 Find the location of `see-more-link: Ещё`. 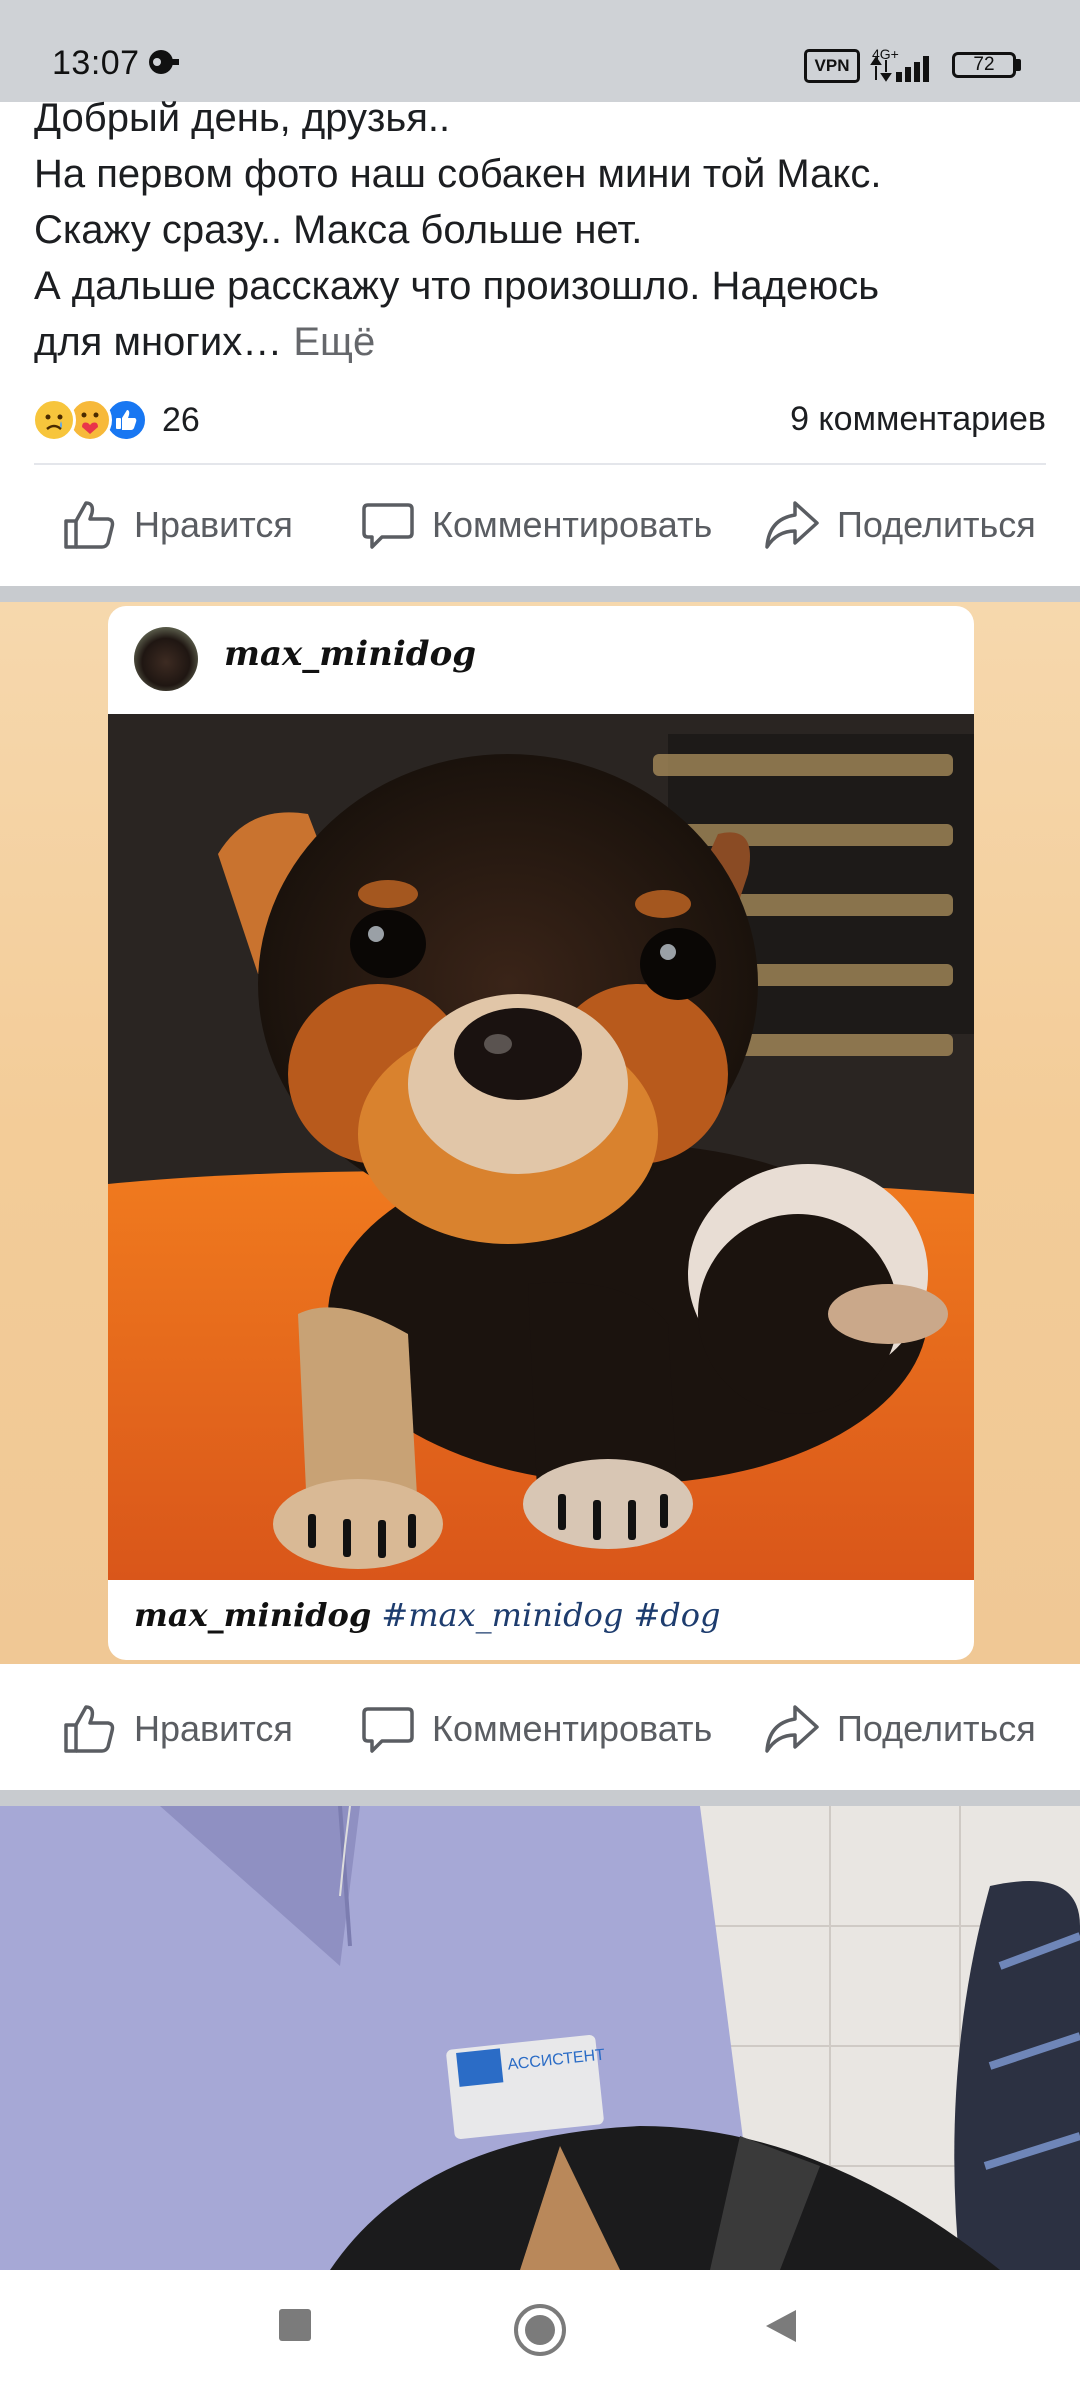

see-more-link: Ещё is located at coordinates (334, 342).